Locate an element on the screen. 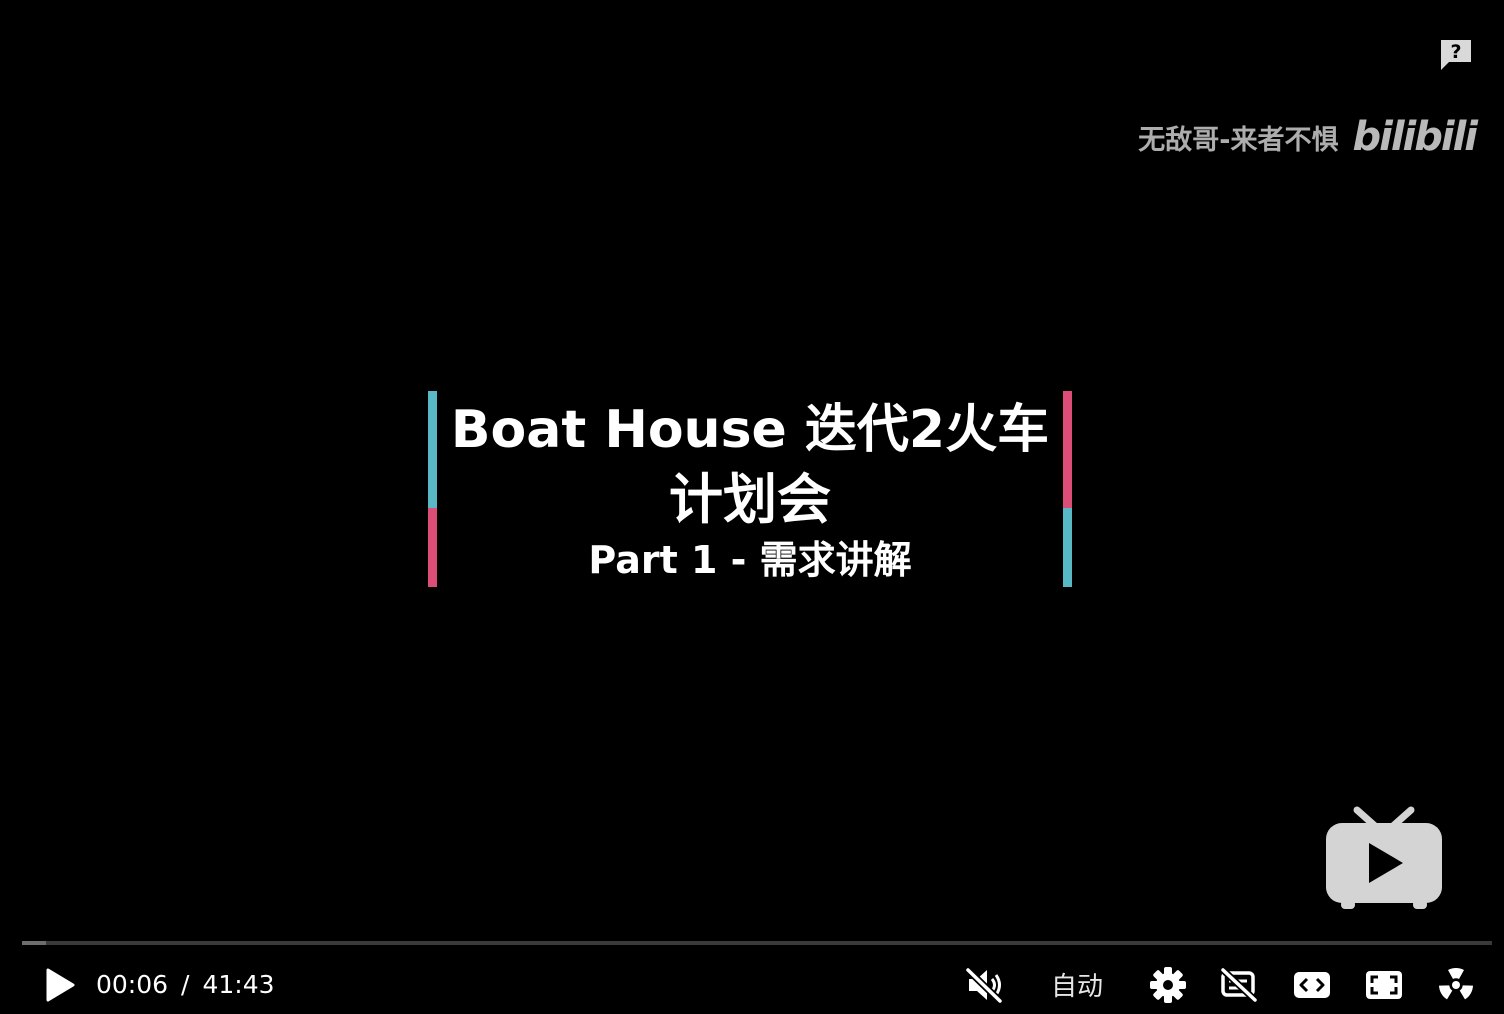 The height and width of the screenshot is (1014, 1504). progress-fill is located at coordinates (34, 943).